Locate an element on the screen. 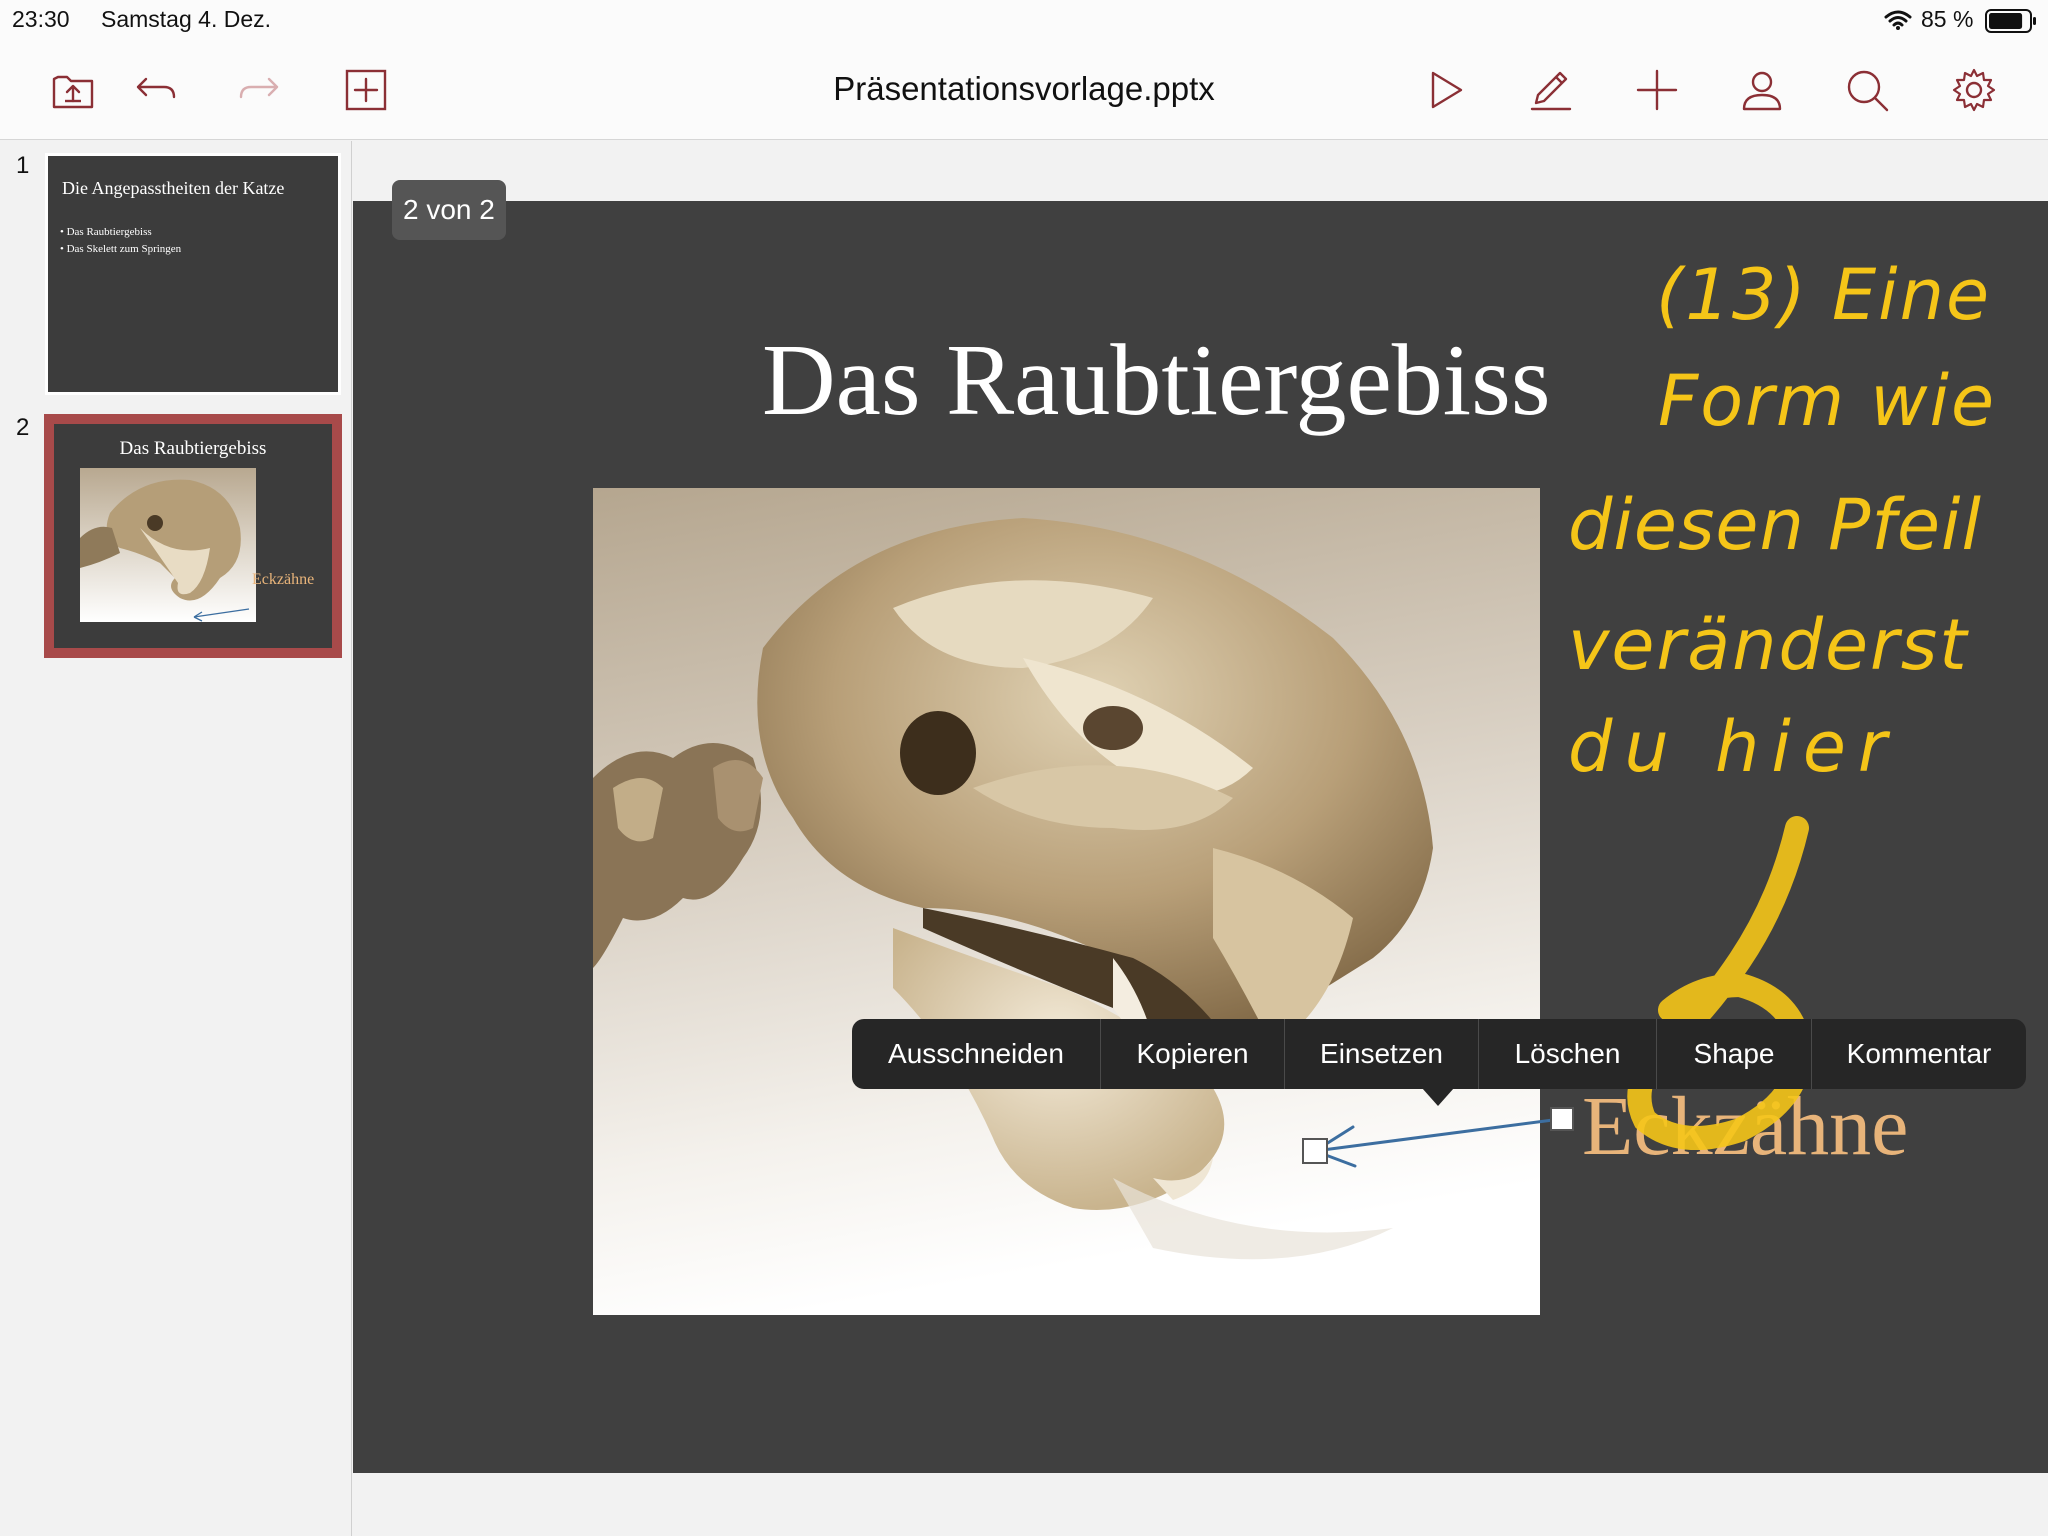 The image size is (2048, 1536). menu-item-copy: Kopieren is located at coordinates (1193, 1054).